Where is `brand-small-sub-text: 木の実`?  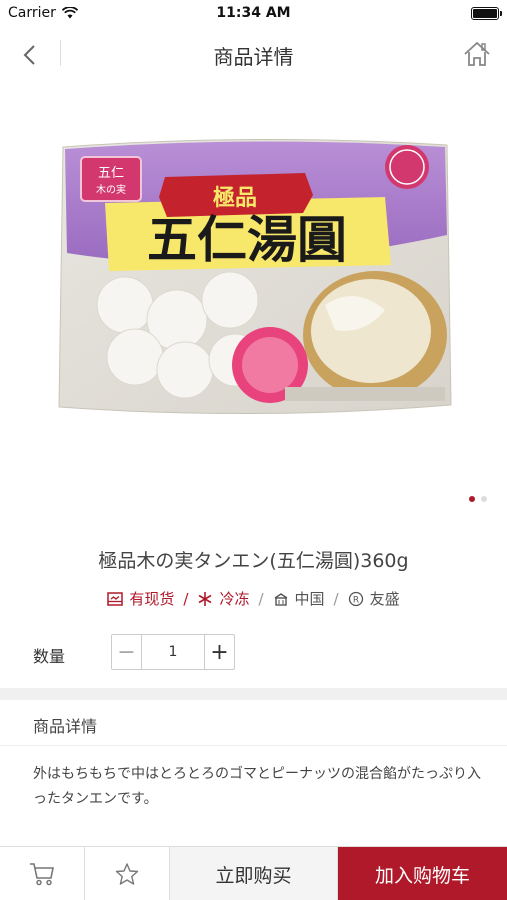
brand-small-sub-text: 木の実 is located at coordinates (111, 189).